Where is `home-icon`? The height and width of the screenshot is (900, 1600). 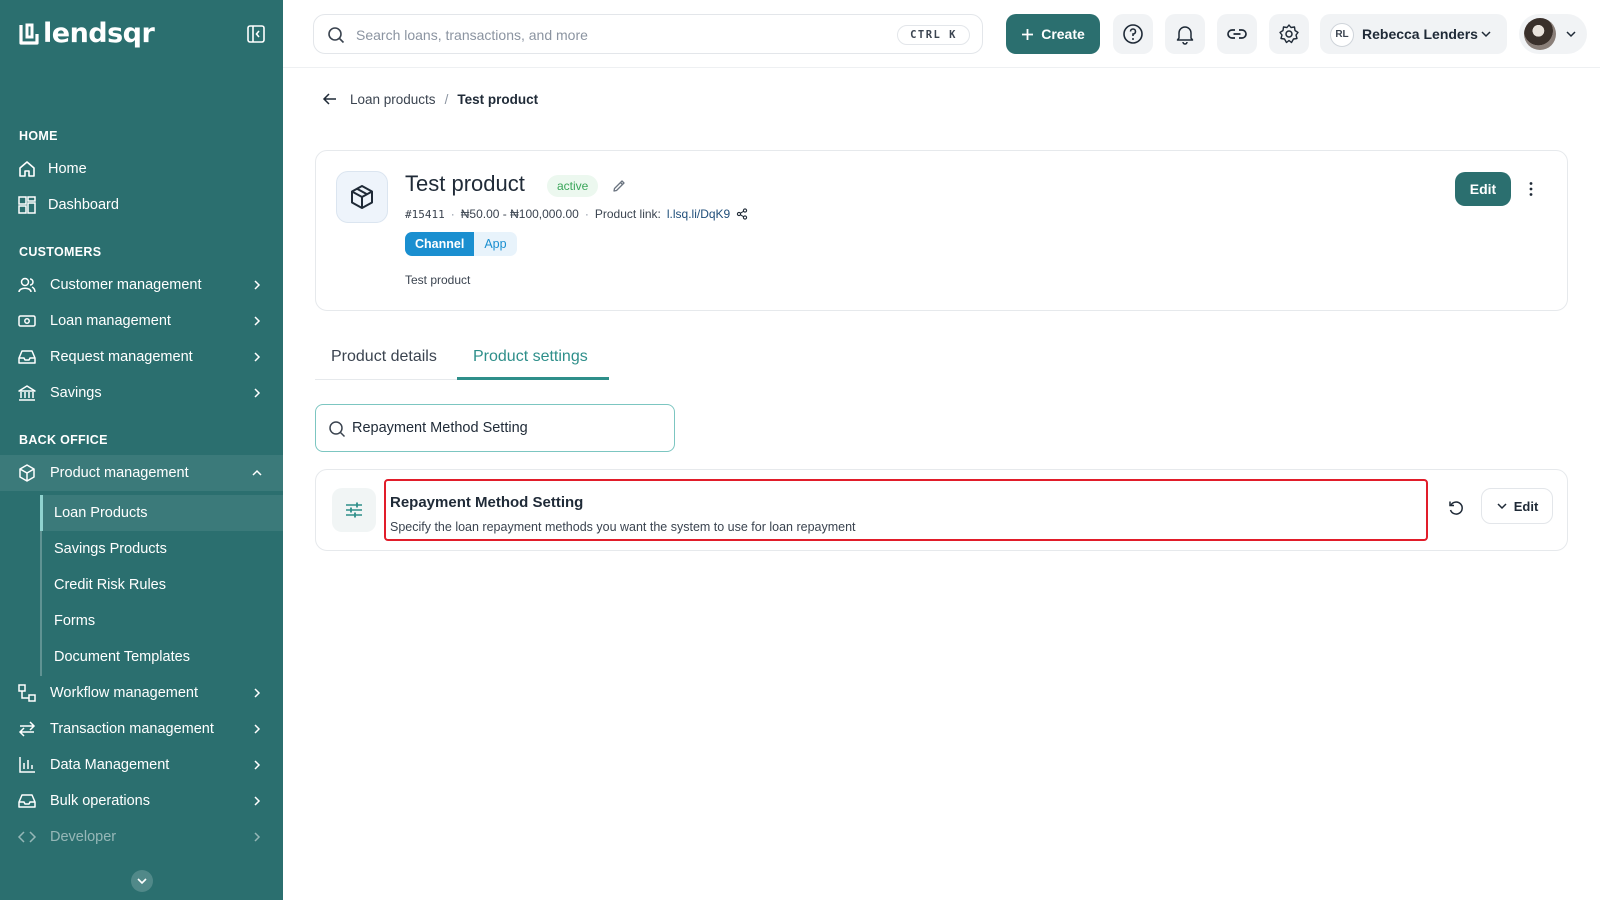 home-icon is located at coordinates (27, 169).